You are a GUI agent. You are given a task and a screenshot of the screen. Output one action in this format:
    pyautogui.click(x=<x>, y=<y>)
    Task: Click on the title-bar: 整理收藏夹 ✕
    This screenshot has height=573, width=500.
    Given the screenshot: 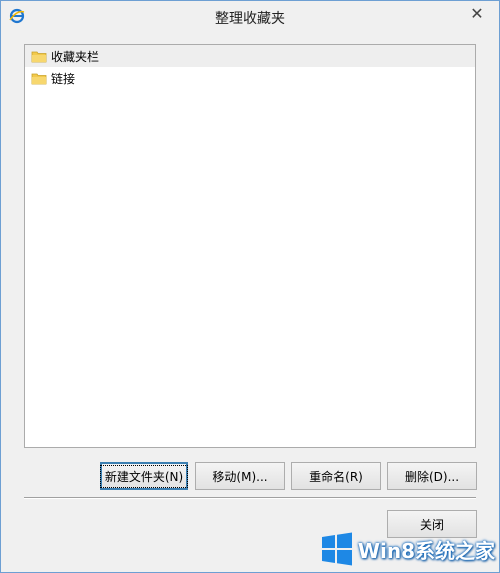 What is the action you would take?
    pyautogui.click(x=250, y=16)
    